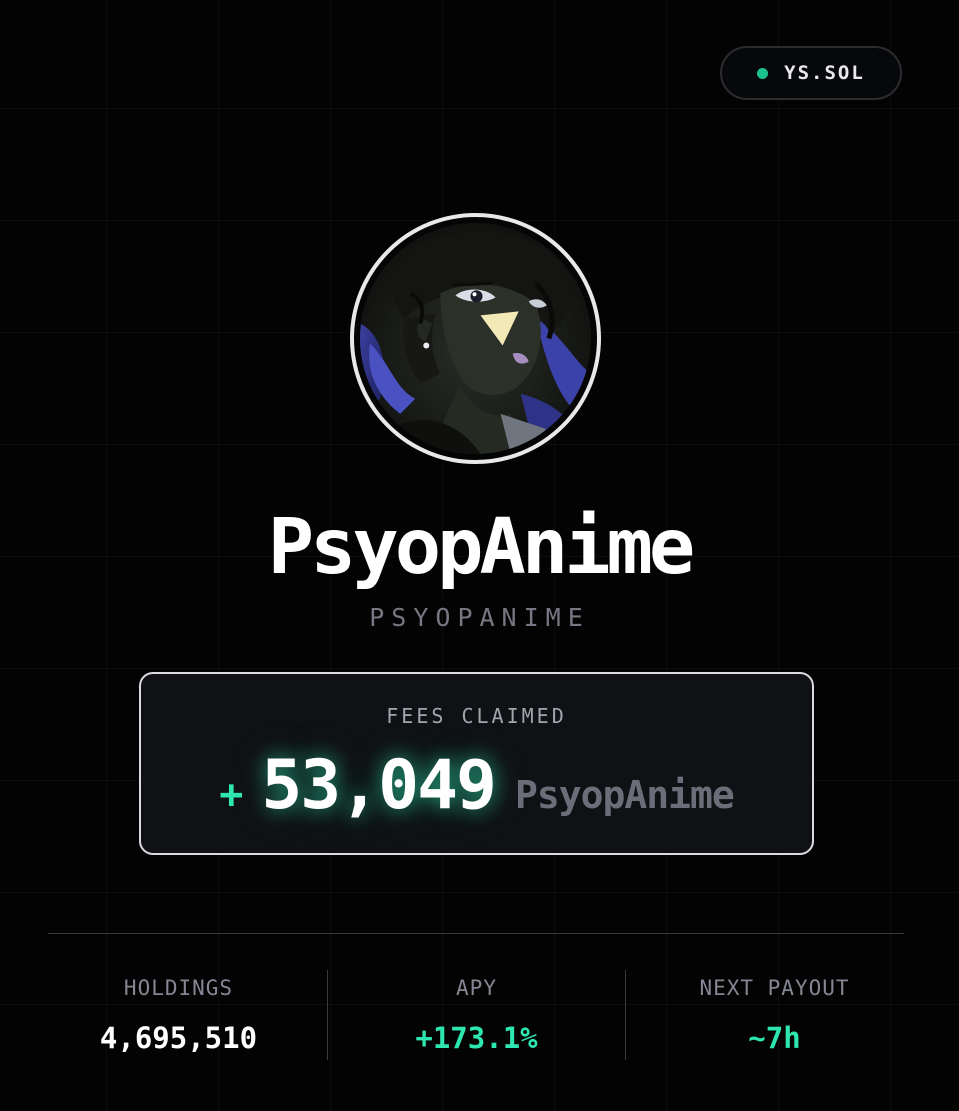  I want to click on wallet-button: YS.SOL, so click(811, 73).